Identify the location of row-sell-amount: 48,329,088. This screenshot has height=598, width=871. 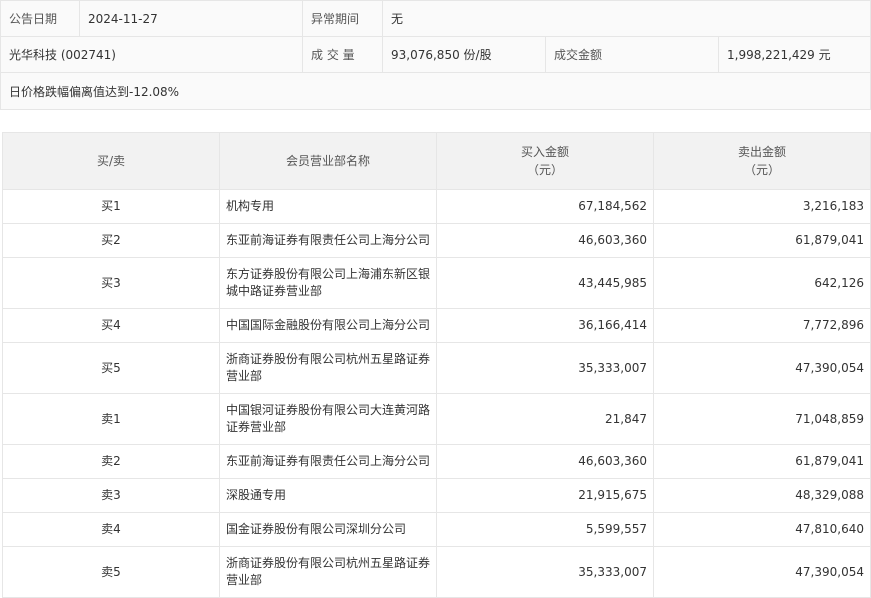
(762, 495).